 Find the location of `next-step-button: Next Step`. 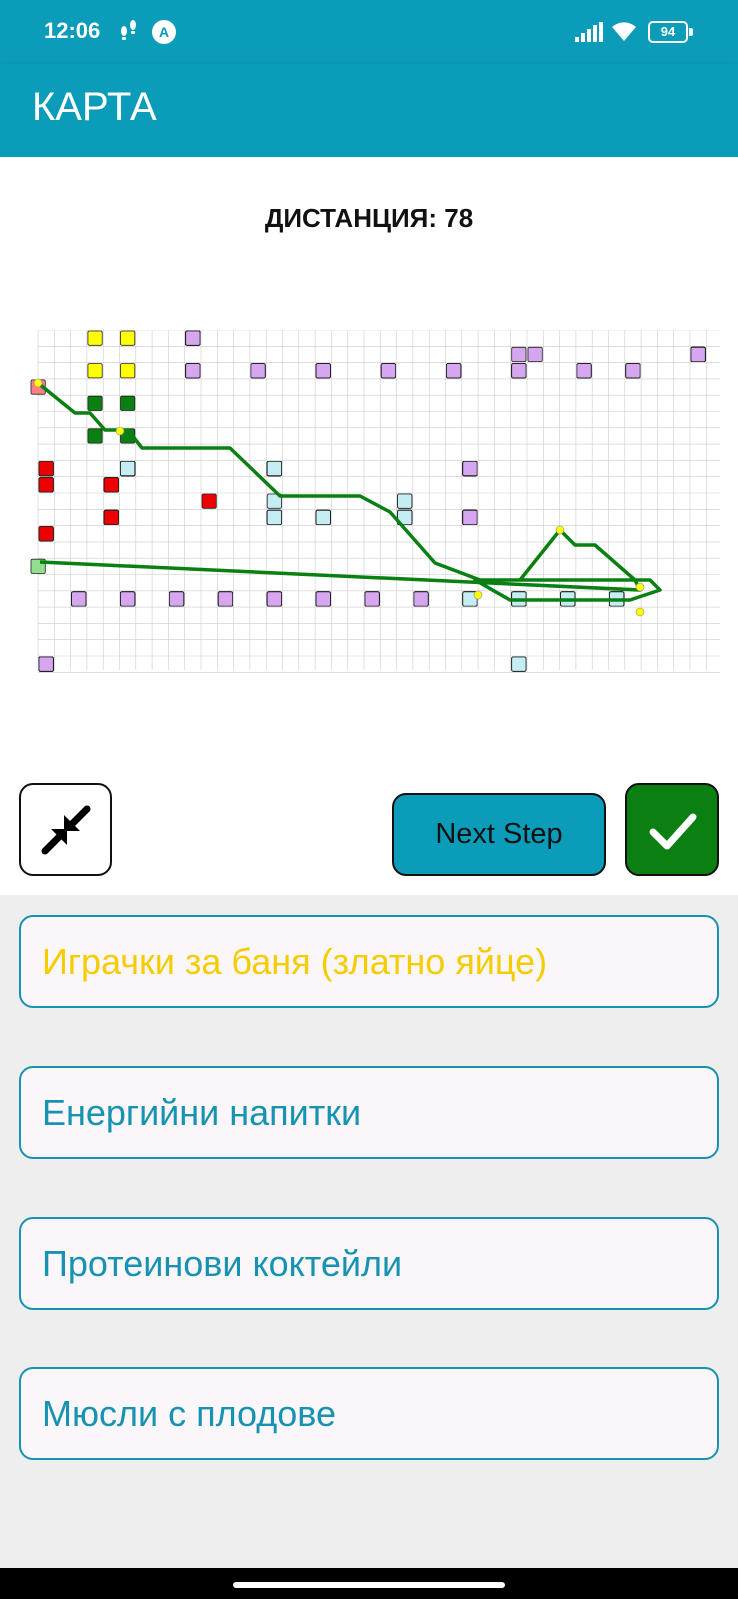

next-step-button: Next Step is located at coordinates (499, 834).